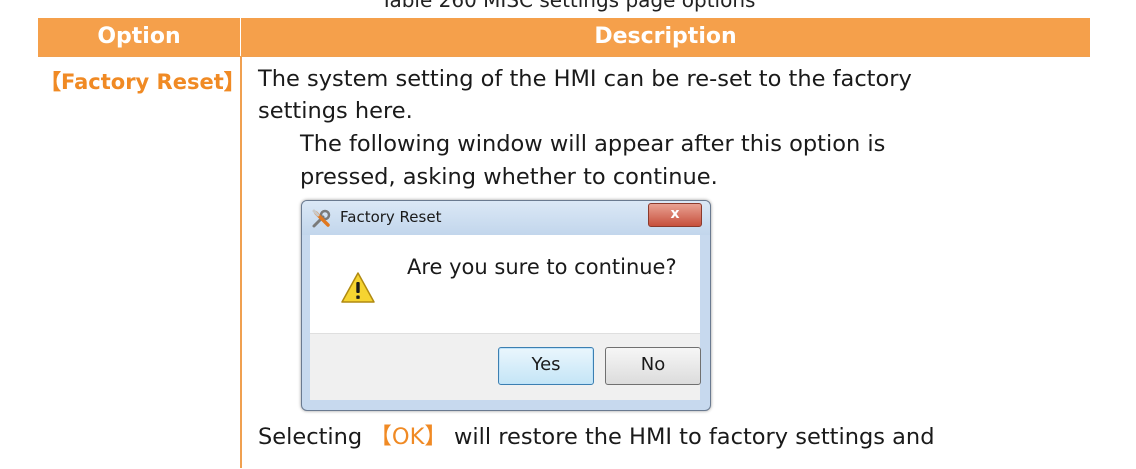 Image resolution: width=1136 pixels, height=469 pixels. Describe the element at coordinates (139, 37) in the screenshot. I see `header-option: Option` at that location.